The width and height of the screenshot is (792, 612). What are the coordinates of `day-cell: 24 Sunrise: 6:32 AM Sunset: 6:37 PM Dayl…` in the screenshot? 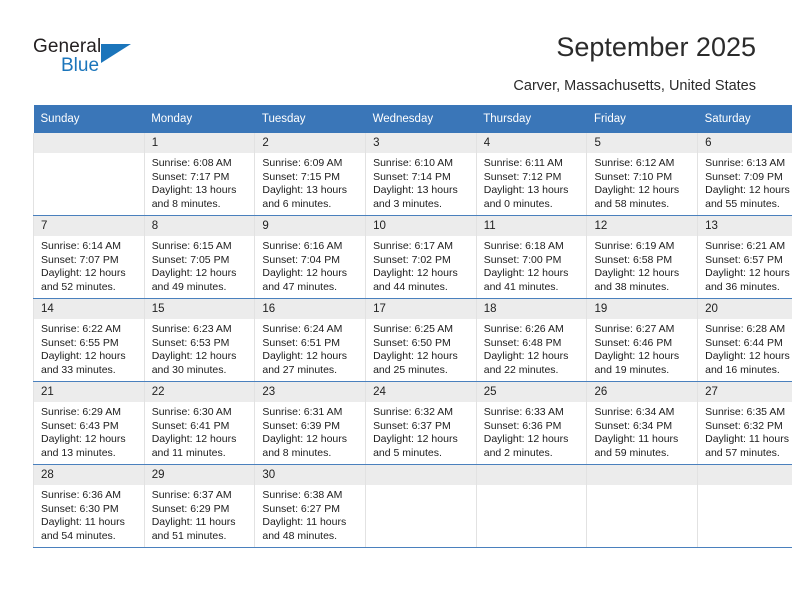 It's located at (421, 423).